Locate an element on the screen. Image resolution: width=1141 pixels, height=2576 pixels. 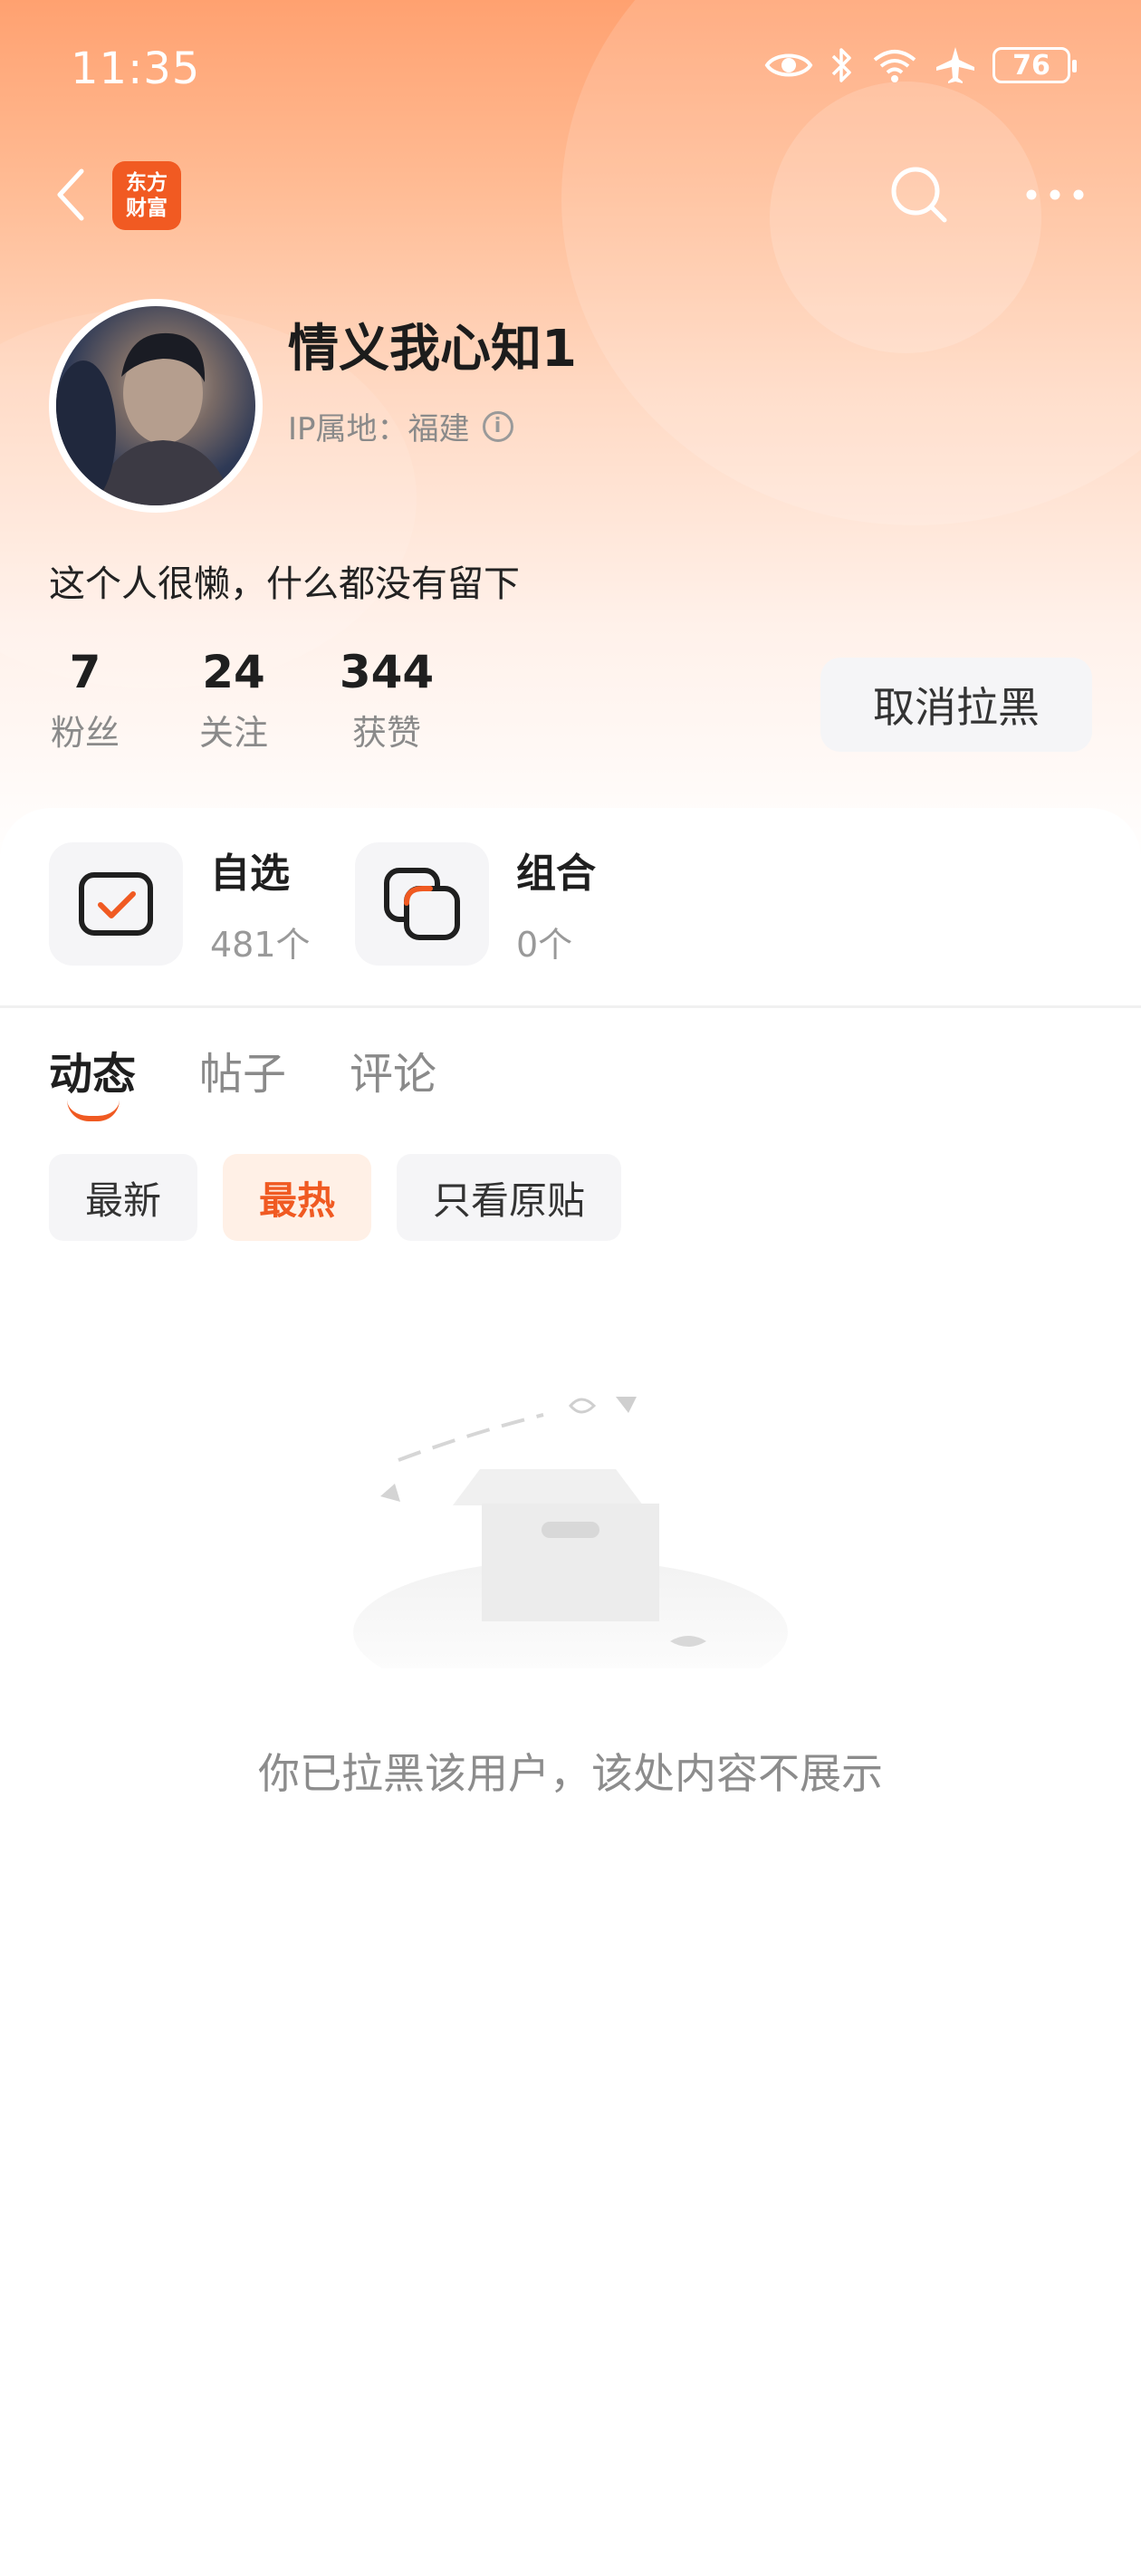
more-options-button is located at coordinates (1055, 194).